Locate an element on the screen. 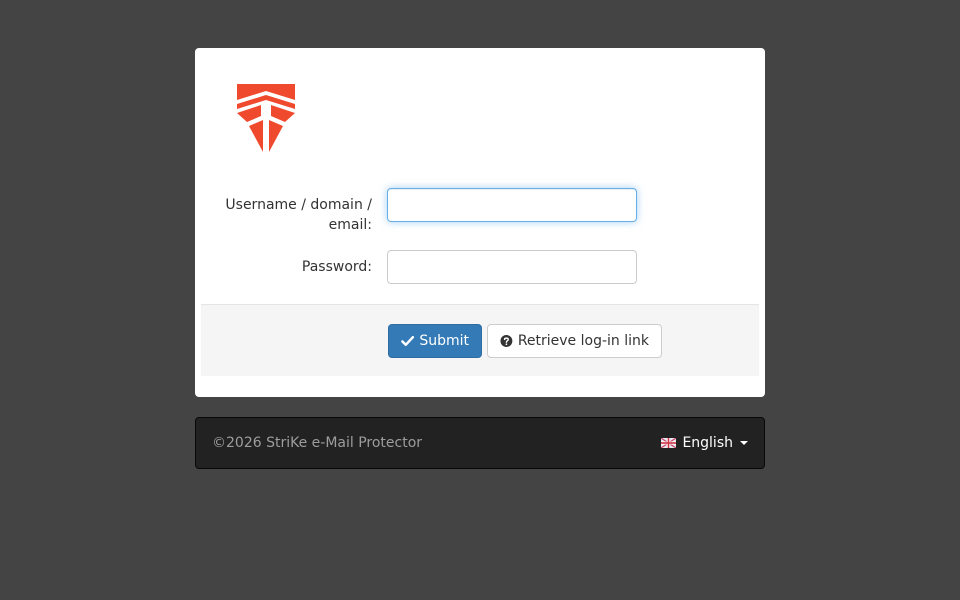 The height and width of the screenshot is (600, 960). checkmark-icon is located at coordinates (408, 341).